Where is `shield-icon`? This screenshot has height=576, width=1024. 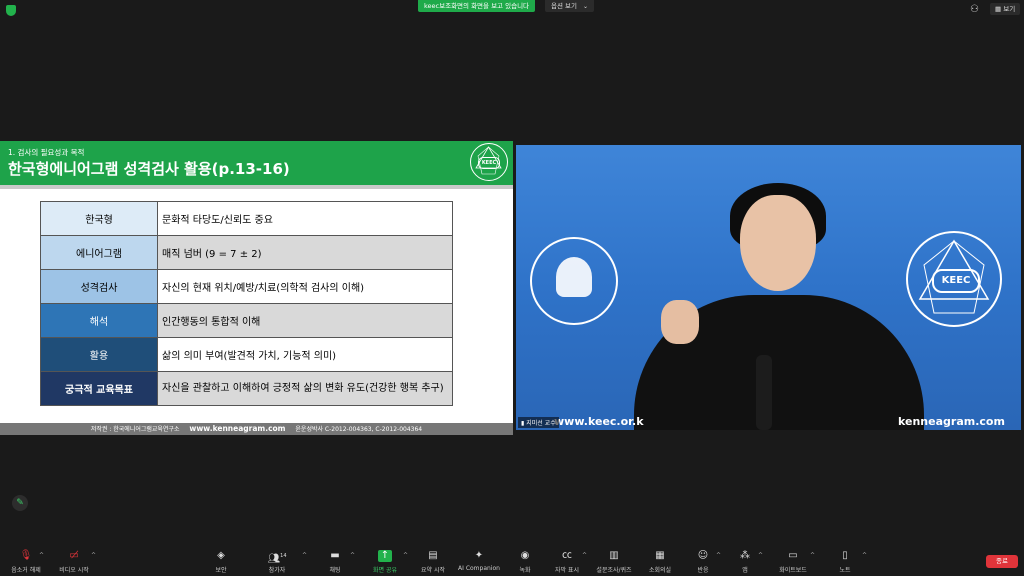
shield-icon is located at coordinates (11, 10).